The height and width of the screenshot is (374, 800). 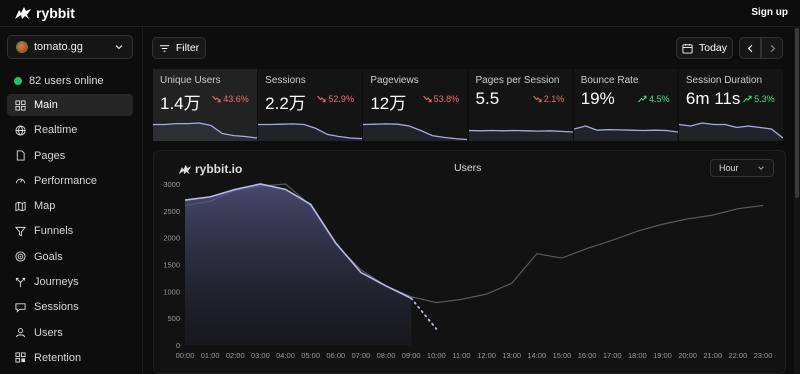 I want to click on online-users: 82 users online, so click(x=59, y=81).